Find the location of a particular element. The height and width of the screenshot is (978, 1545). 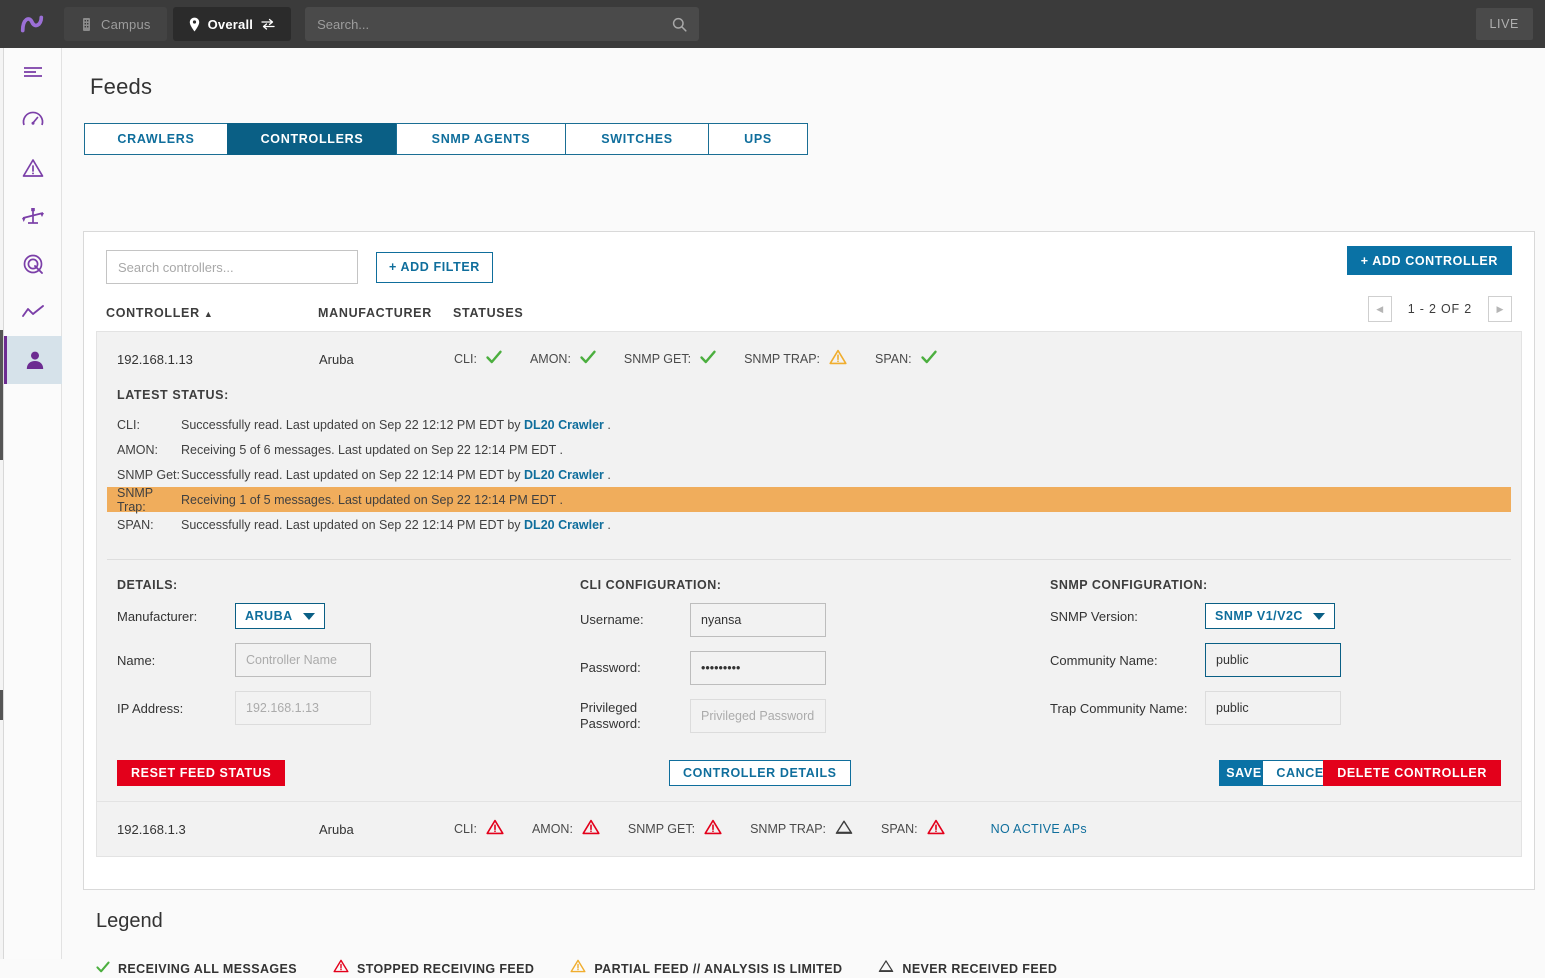

status-span: SPAN: is located at coordinates (913, 829).